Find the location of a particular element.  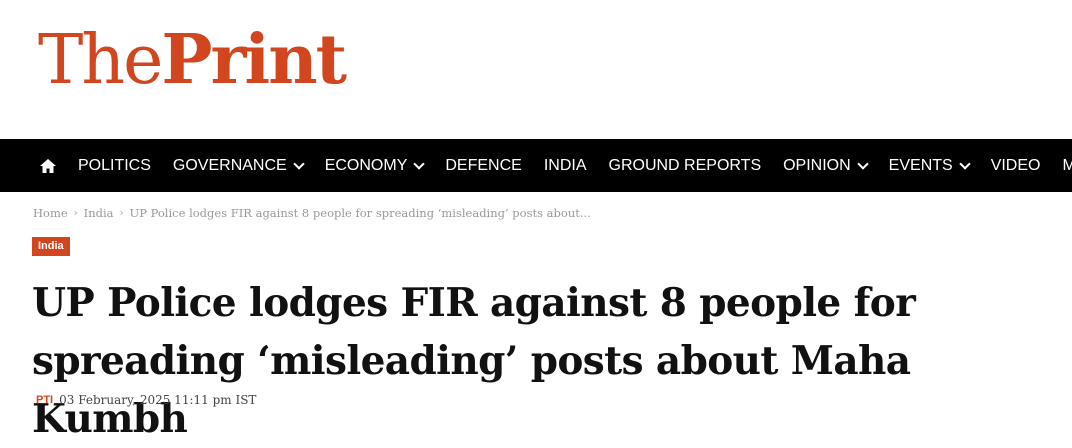

article-meta: PTI 03 February, 2025 11:11 pm IST is located at coordinates (146, 400).